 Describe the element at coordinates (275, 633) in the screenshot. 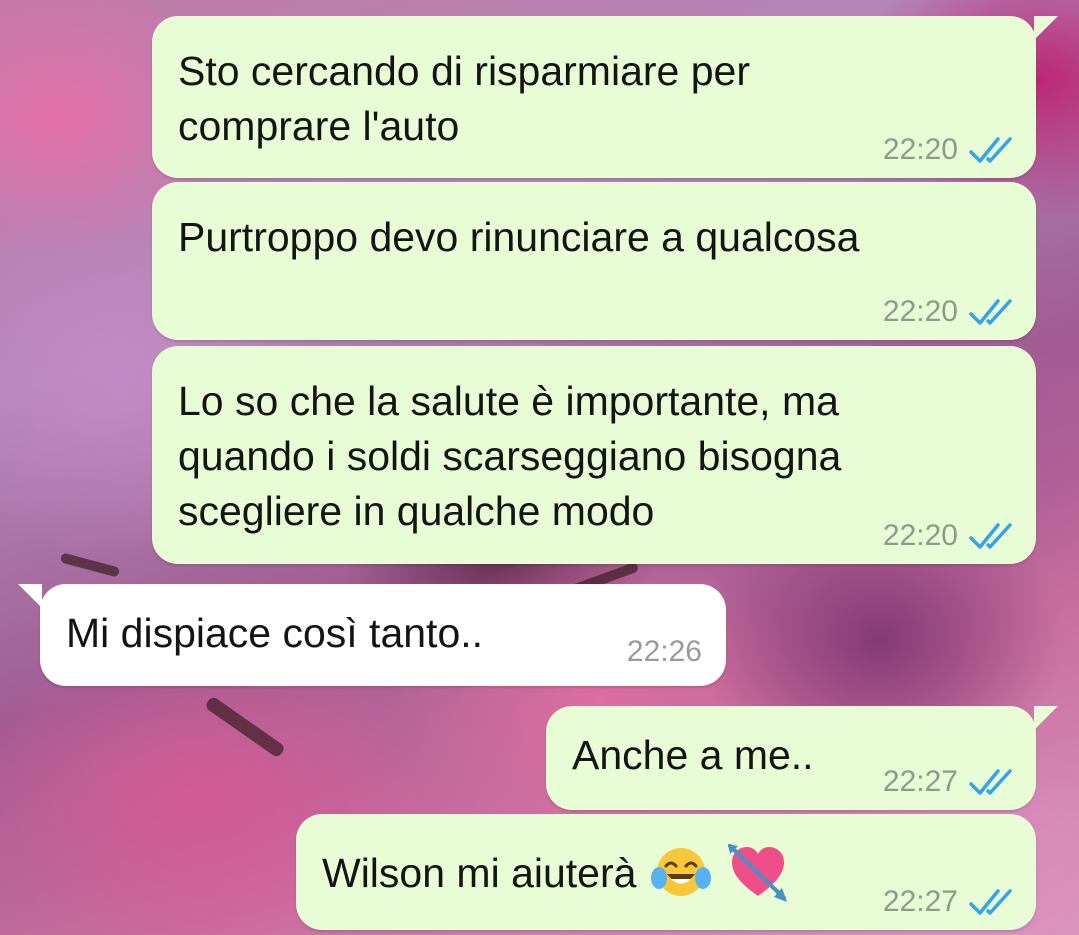

I see `message-text: Mi dispiace così tanto..` at that location.